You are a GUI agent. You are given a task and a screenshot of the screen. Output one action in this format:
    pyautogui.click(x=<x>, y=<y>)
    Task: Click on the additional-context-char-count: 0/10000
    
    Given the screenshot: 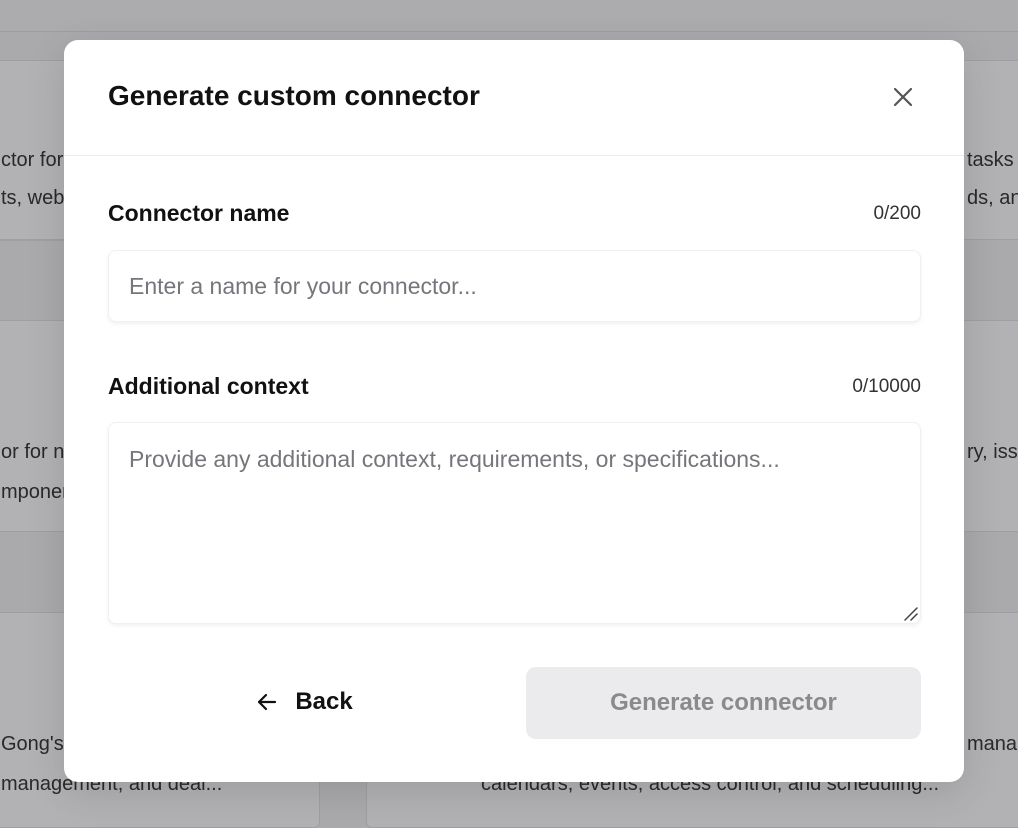 What is the action you would take?
    pyautogui.click(x=886, y=386)
    